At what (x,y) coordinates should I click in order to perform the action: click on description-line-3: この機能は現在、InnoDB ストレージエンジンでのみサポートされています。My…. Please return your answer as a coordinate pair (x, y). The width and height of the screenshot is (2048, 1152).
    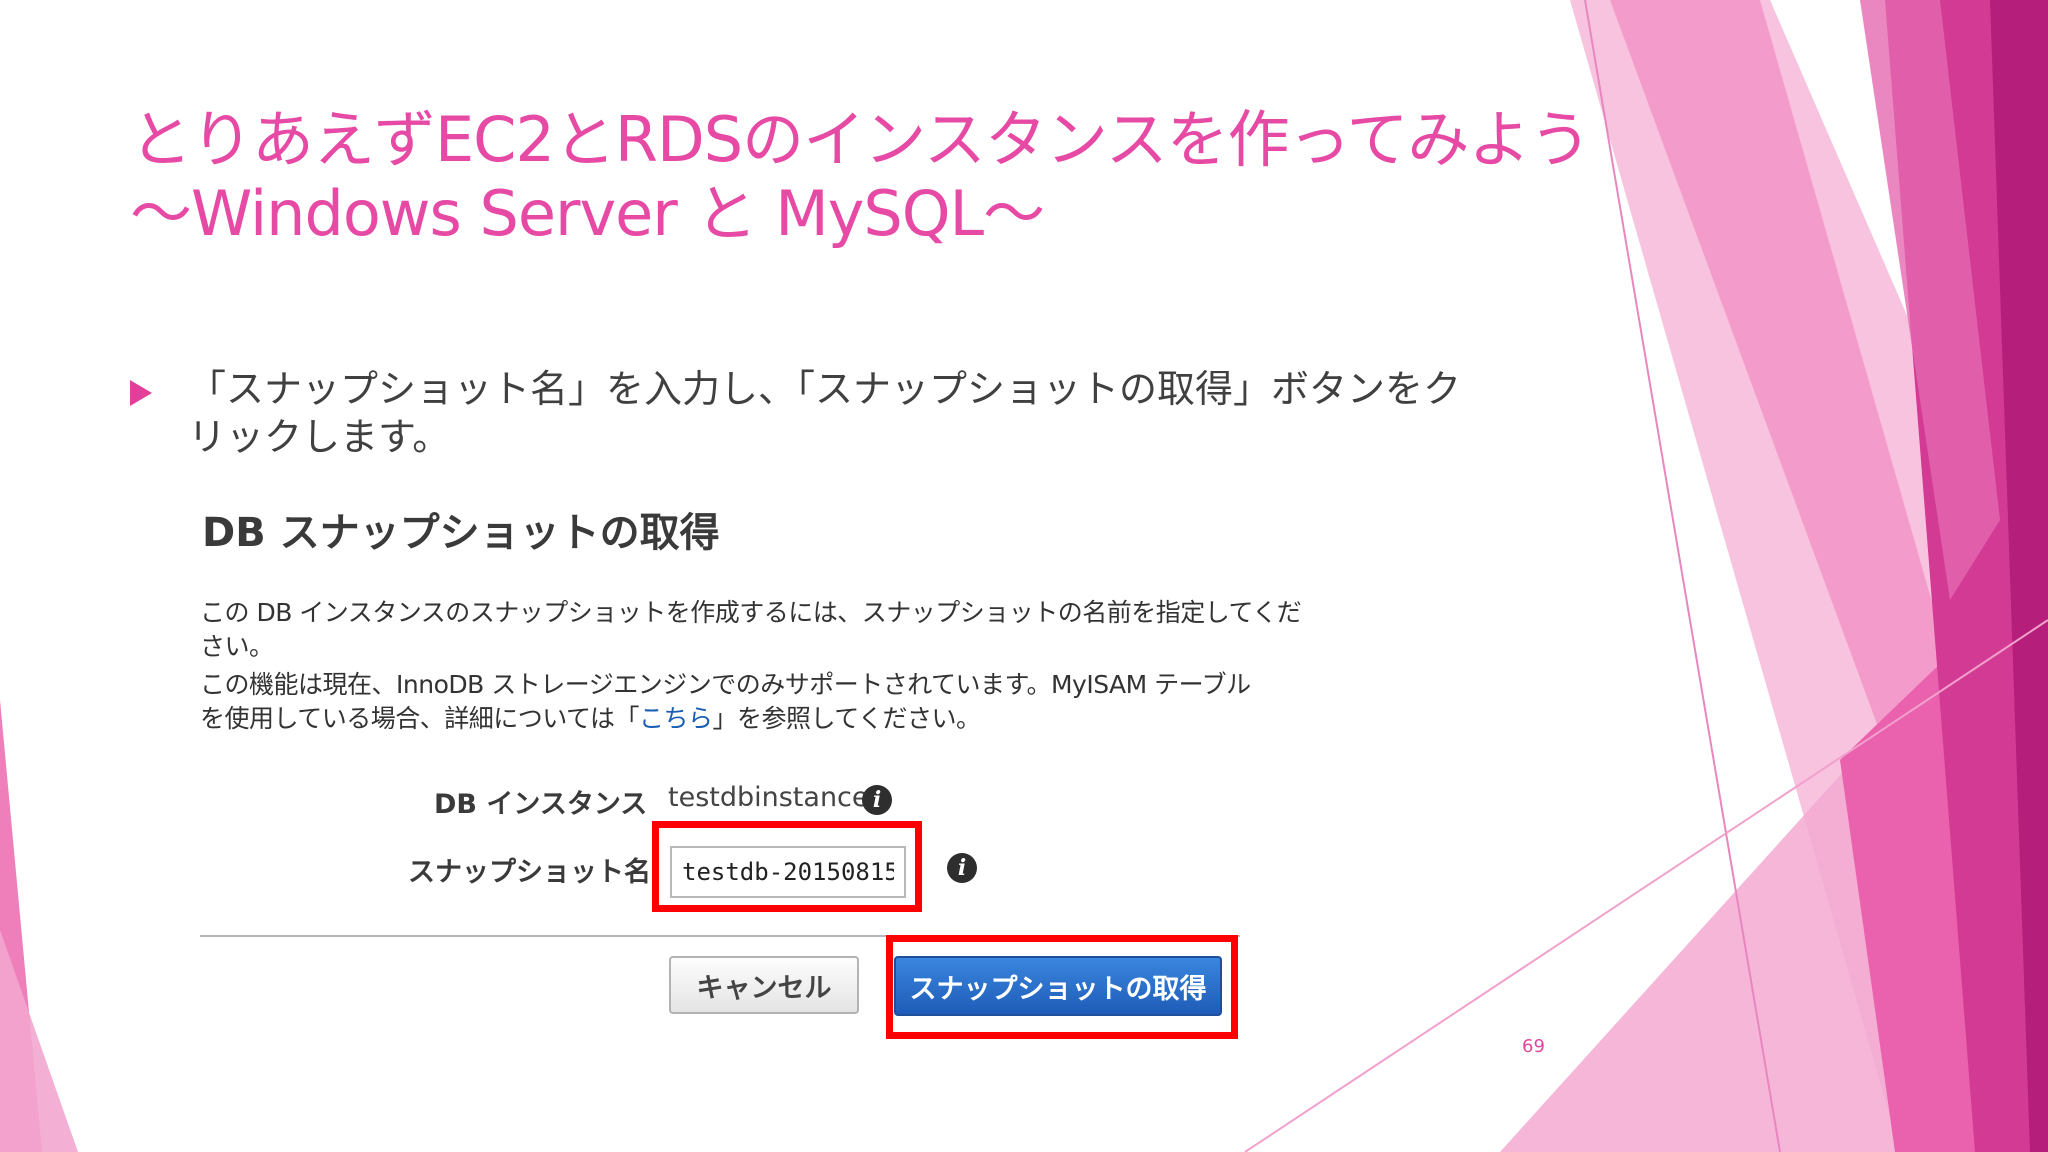
    Looking at the image, I should click on (725, 684).